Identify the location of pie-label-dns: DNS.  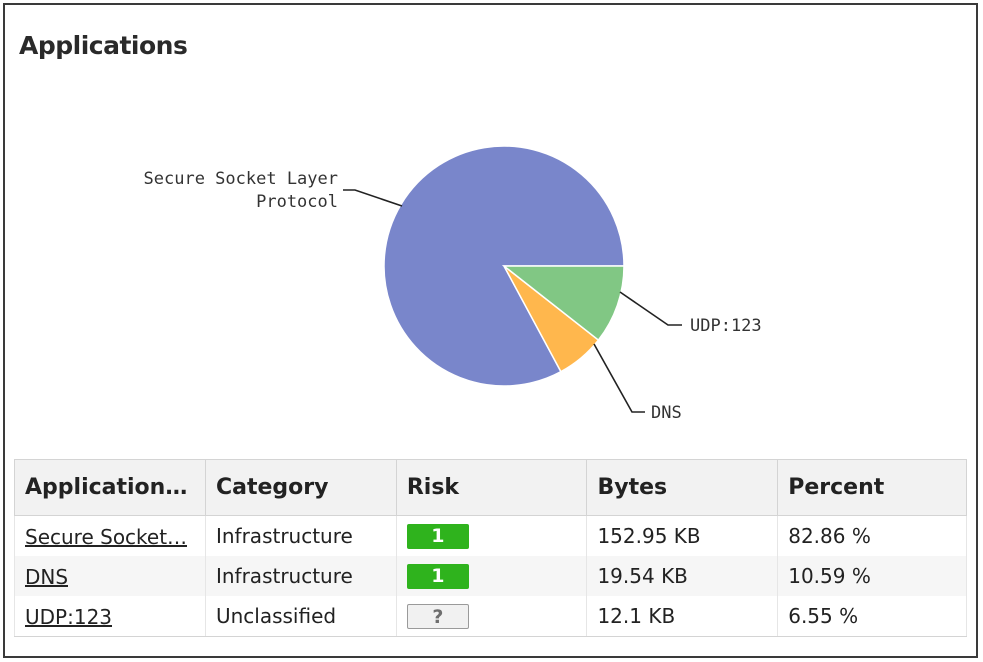
(666, 413).